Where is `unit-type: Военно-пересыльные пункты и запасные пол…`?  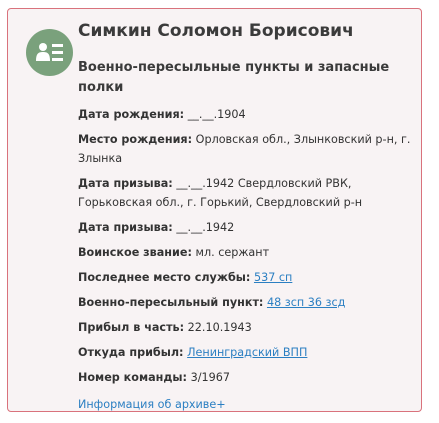 unit-type: Военно-пересыльные пункты и запасные пол… is located at coordinates (234, 77).